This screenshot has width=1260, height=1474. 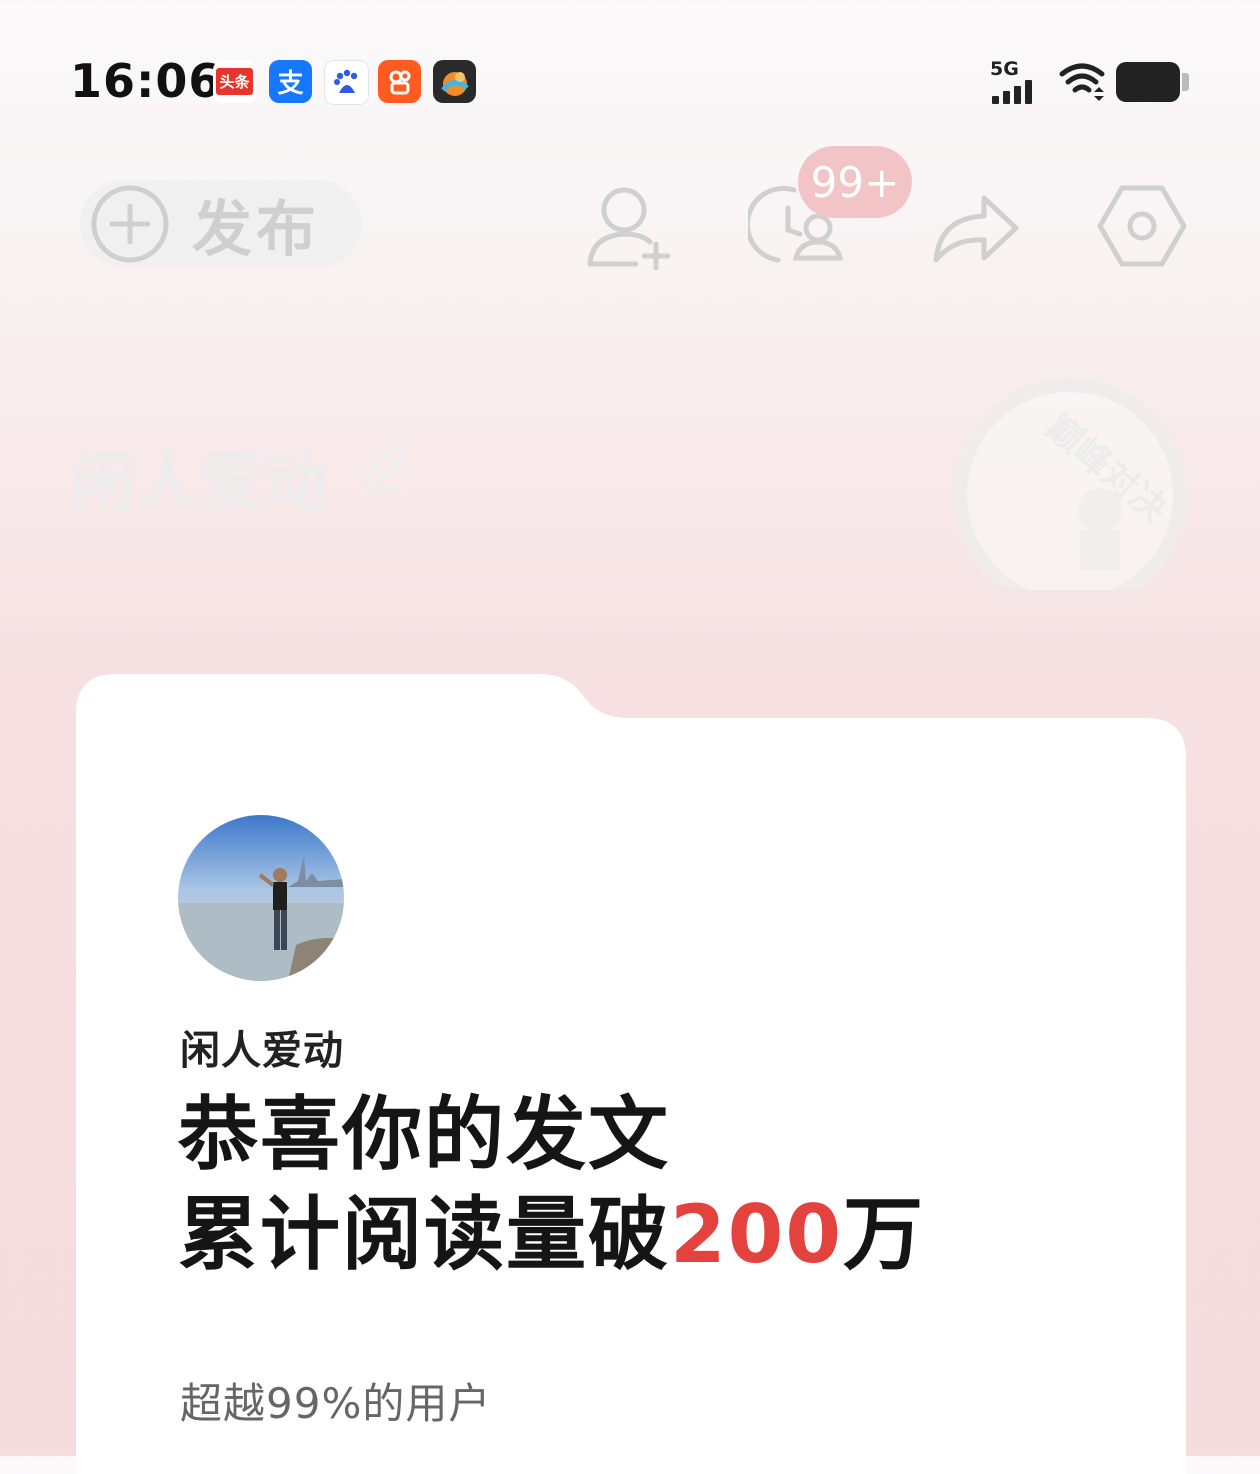 What do you see at coordinates (261, 898) in the screenshot?
I see `avatar` at bounding box center [261, 898].